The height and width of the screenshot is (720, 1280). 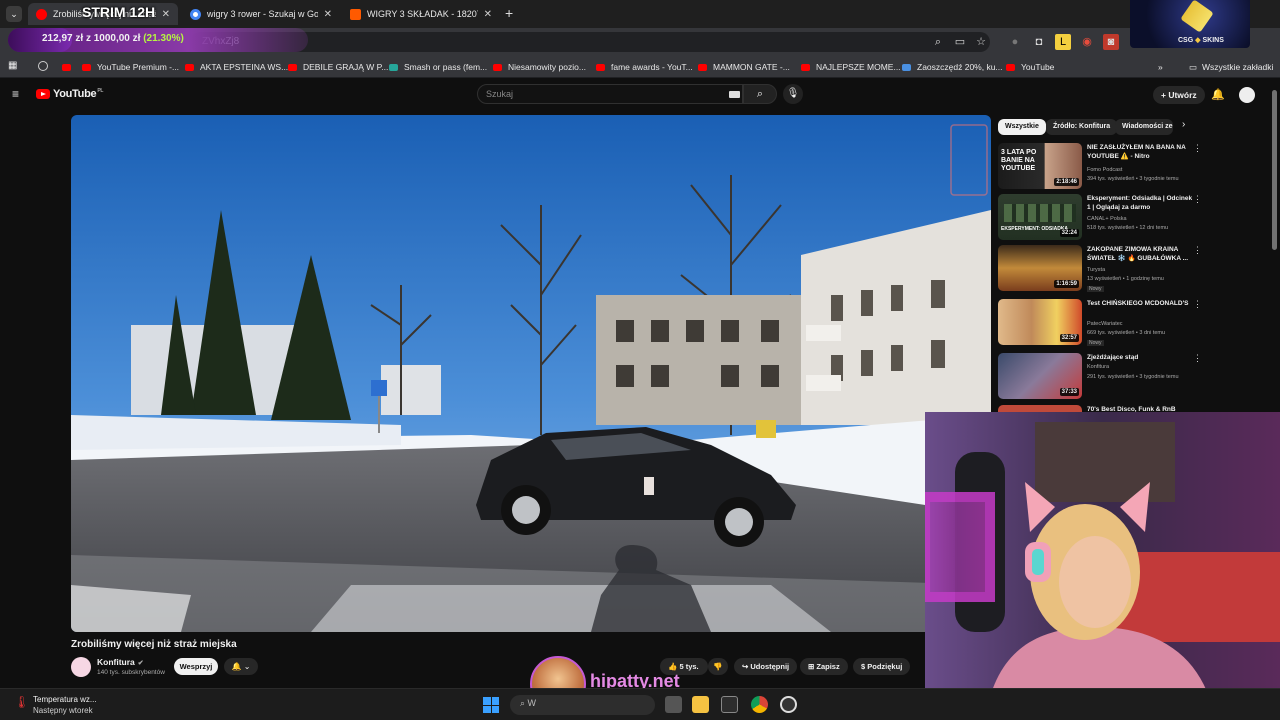 I want to click on subscriber-count: 140 tys. subskrybentów, so click(x=131, y=672).